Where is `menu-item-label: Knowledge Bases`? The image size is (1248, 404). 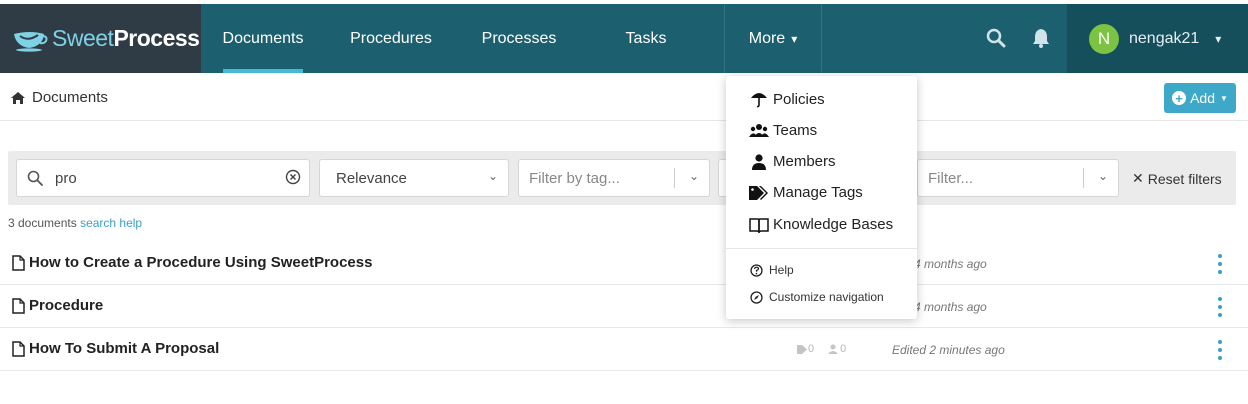 menu-item-label: Knowledge Bases is located at coordinates (833, 224).